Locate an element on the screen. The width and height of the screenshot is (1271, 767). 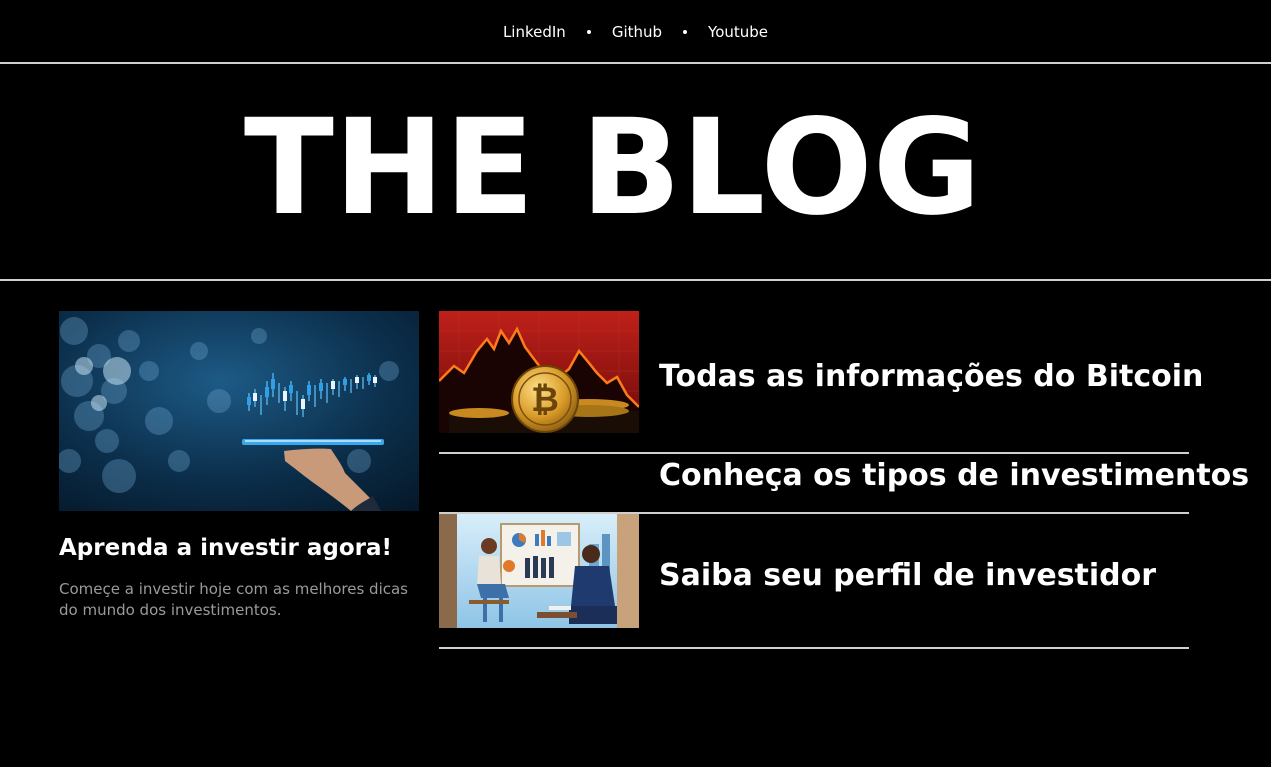
post-title-bitcoin: Todas as informações do Bitcoin is located at coordinates (931, 377).